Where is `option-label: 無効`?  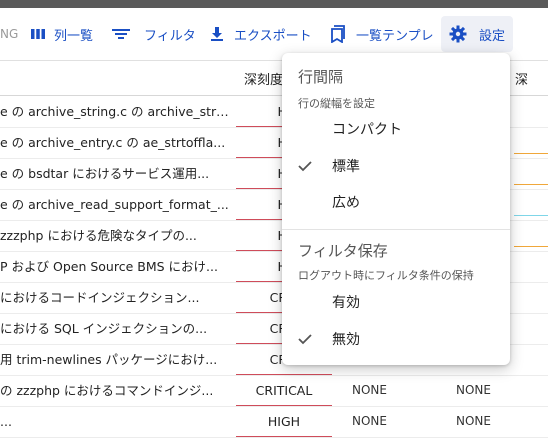 option-label: 無効 is located at coordinates (346, 340).